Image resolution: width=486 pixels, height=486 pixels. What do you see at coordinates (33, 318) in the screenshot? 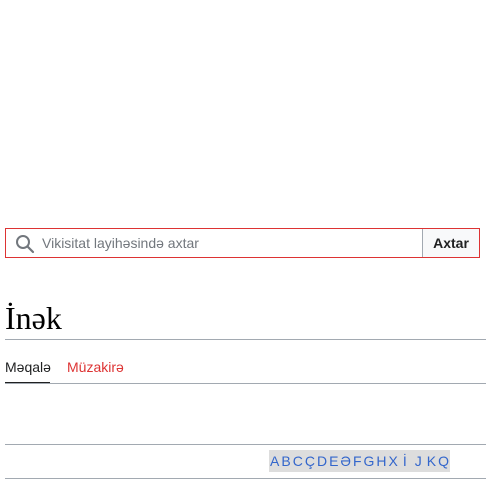
I see `page-title: İnək` at bounding box center [33, 318].